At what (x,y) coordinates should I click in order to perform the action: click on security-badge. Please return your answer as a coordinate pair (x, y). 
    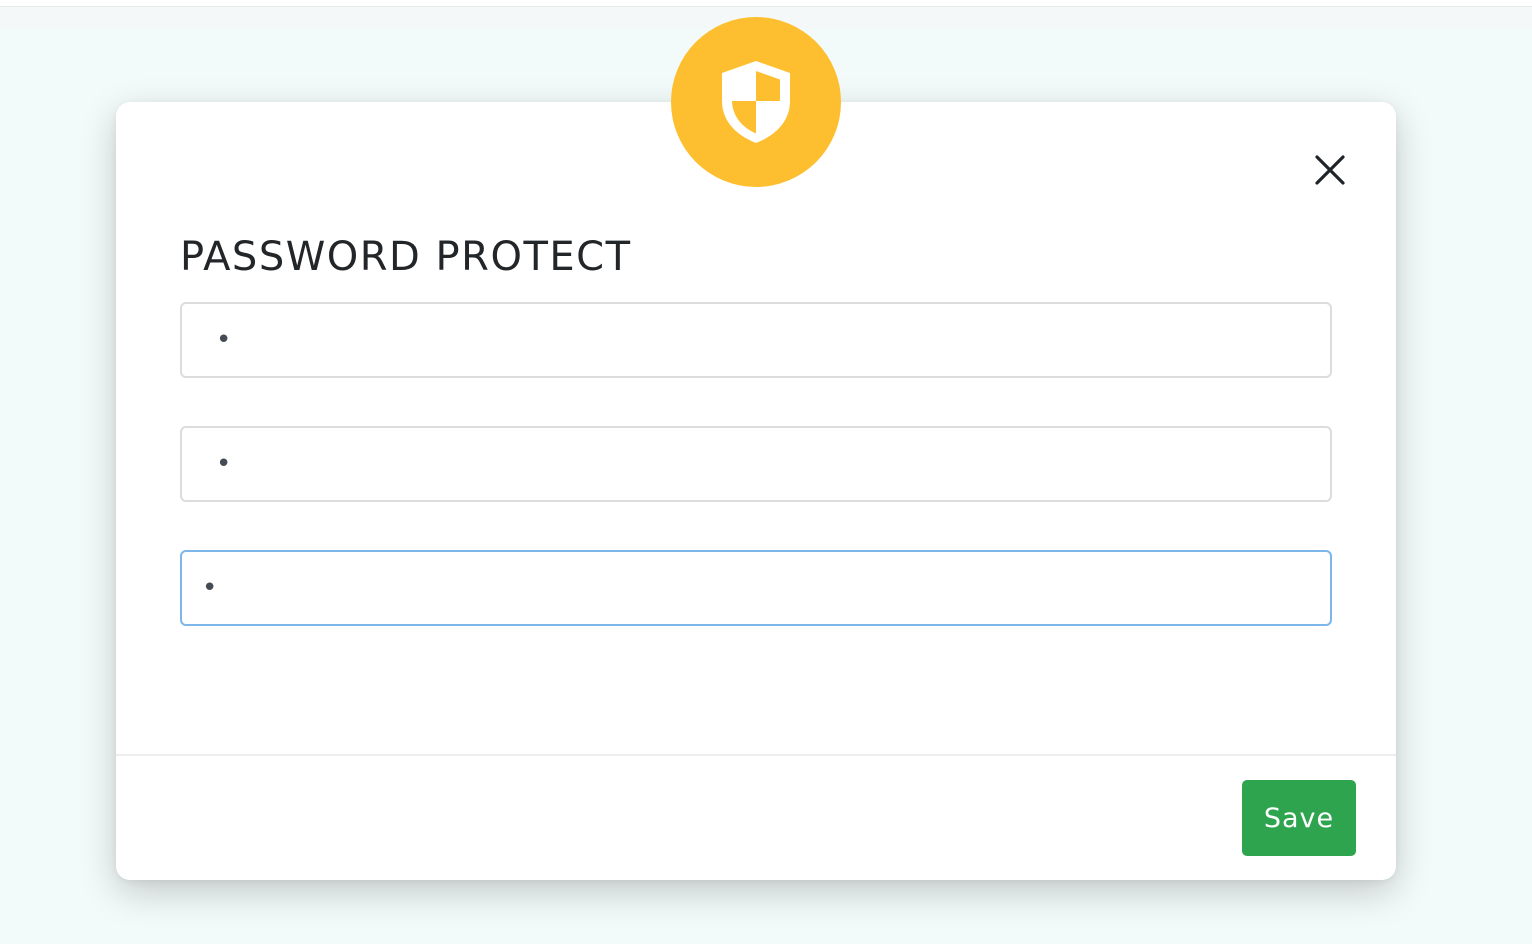
    Looking at the image, I should click on (756, 102).